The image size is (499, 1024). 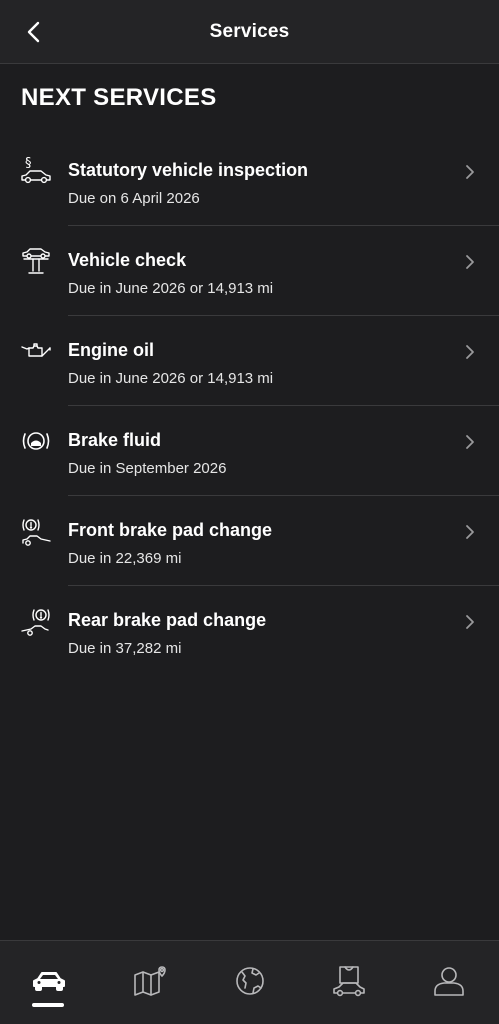 I want to click on shop-car-icon, so click(x=349, y=981).